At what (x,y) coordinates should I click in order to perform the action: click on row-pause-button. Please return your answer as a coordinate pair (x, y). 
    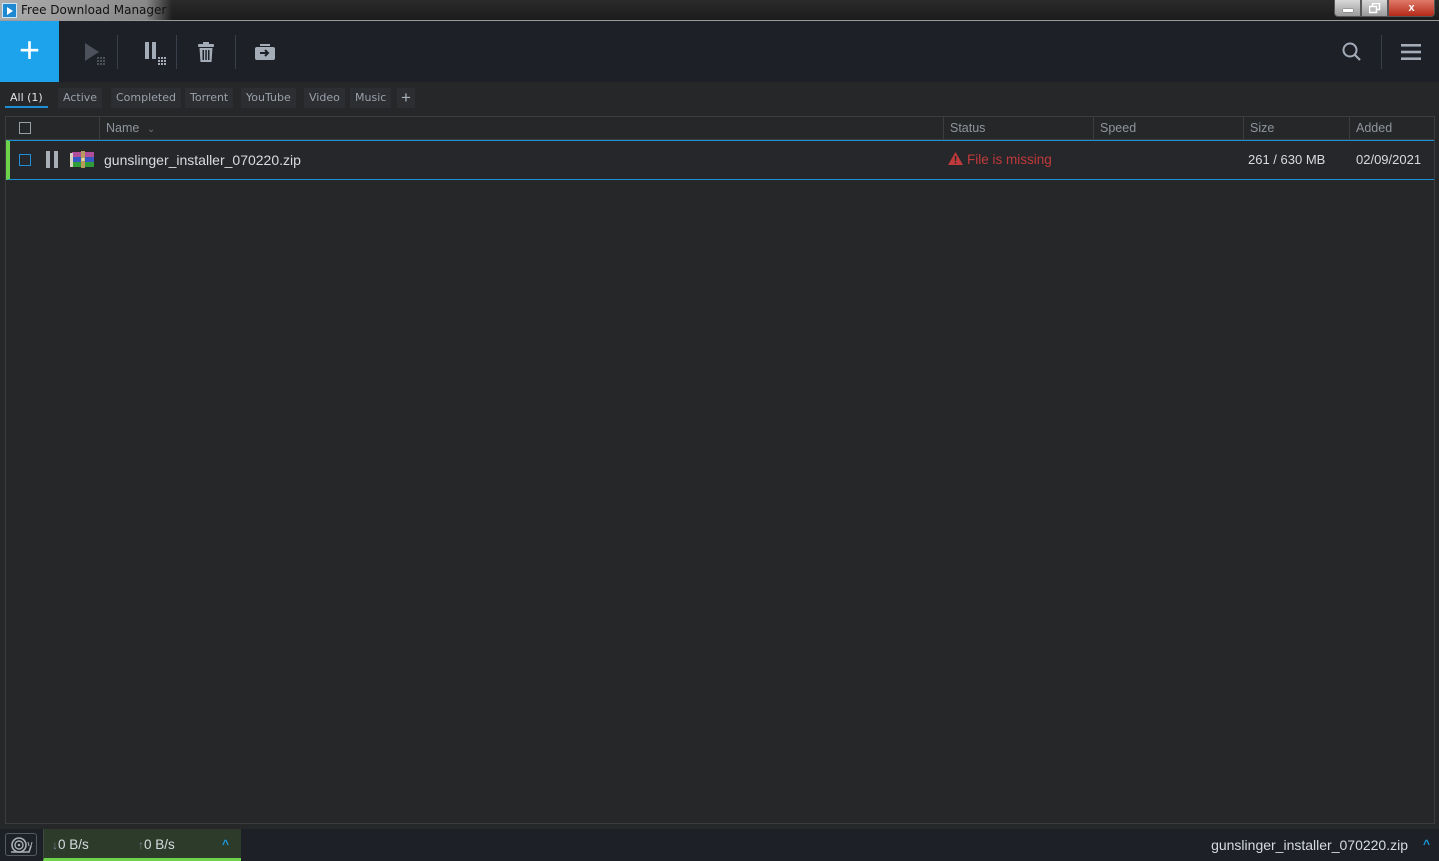
    Looking at the image, I should click on (52, 162).